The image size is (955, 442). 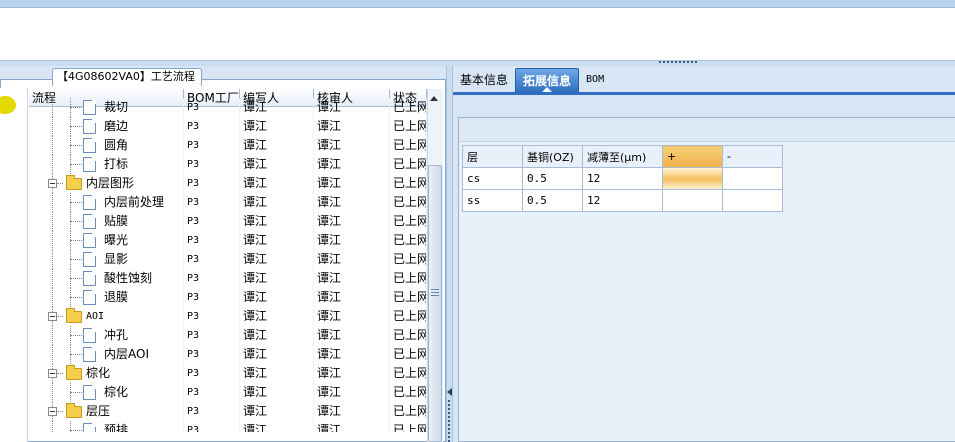 What do you see at coordinates (106, 183) in the screenshot?
I see `tree-node: 内层图形` at bounding box center [106, 183].